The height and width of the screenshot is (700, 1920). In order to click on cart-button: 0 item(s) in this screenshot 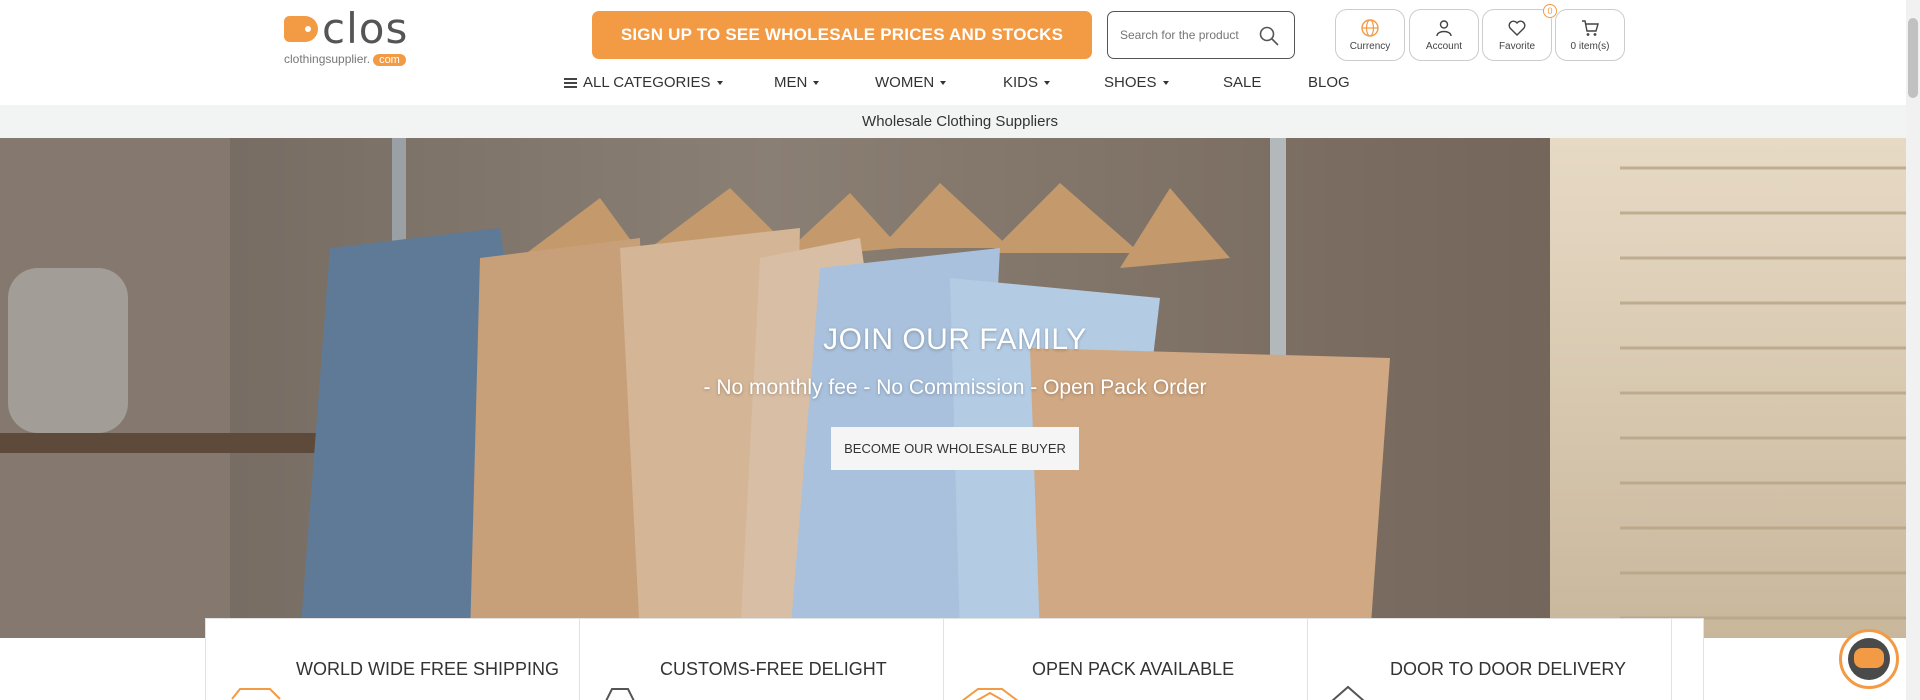, I will do `click(1590, 35)`.